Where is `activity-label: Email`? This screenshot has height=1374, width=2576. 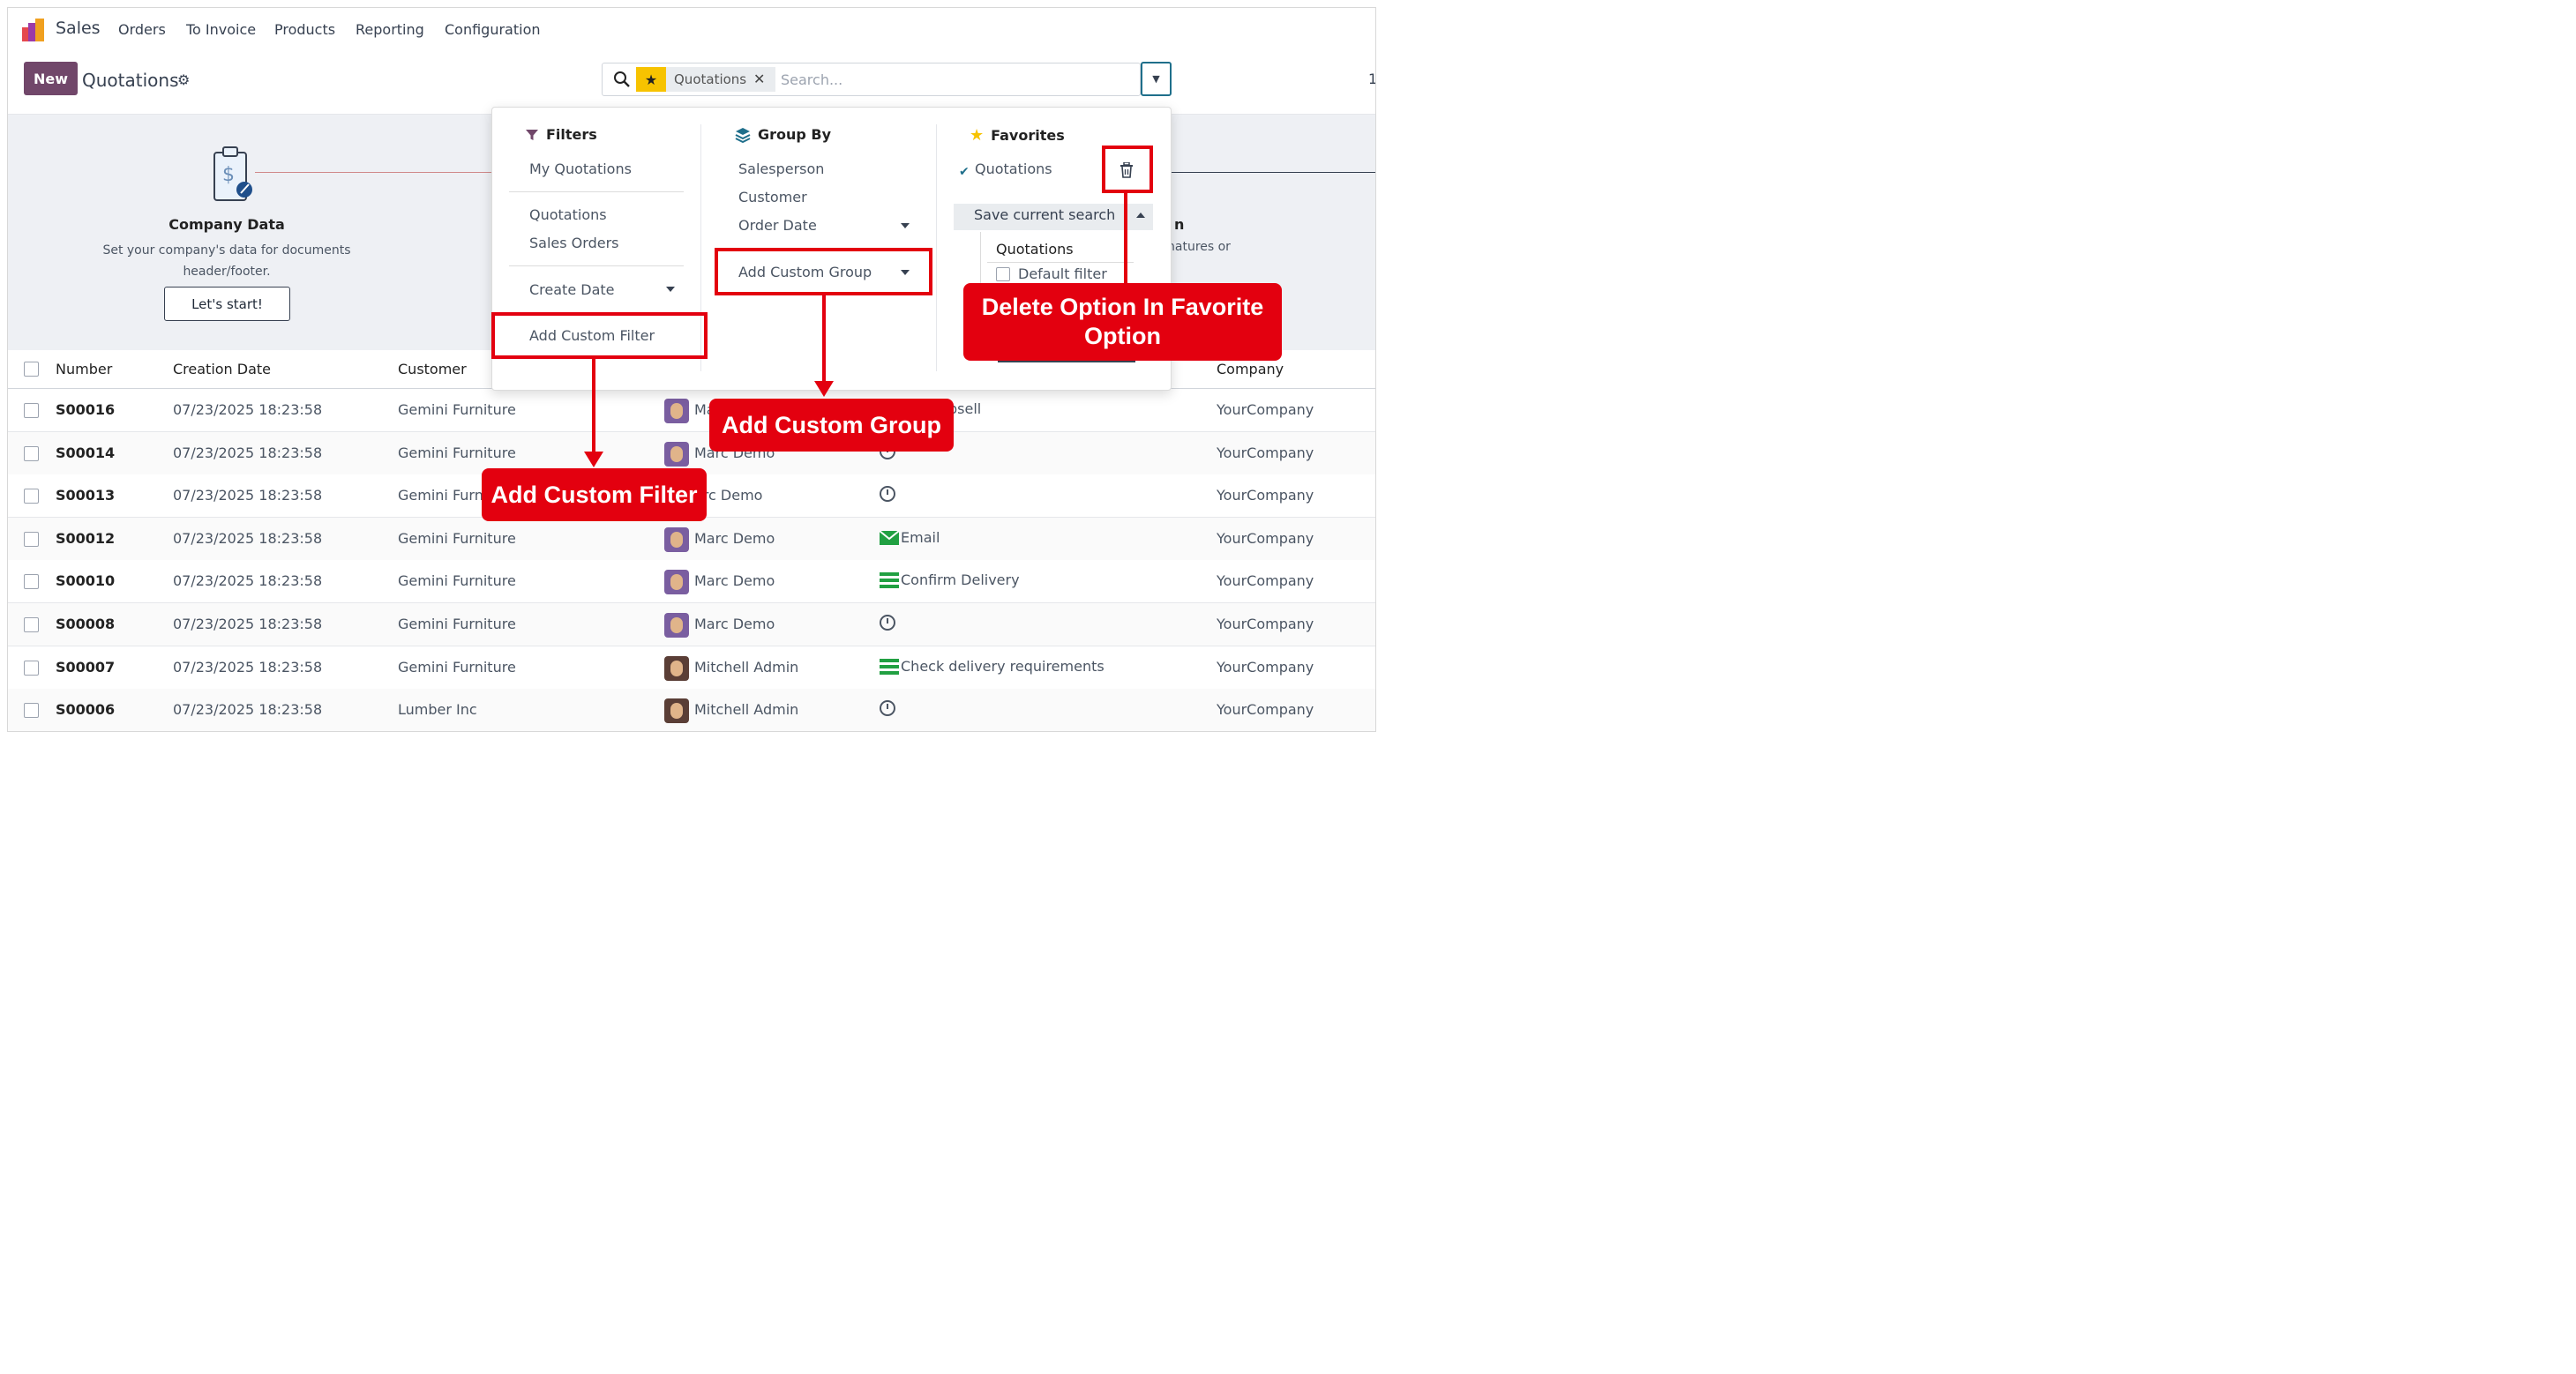 activity-label: Email is located at coordinates (920, 537).